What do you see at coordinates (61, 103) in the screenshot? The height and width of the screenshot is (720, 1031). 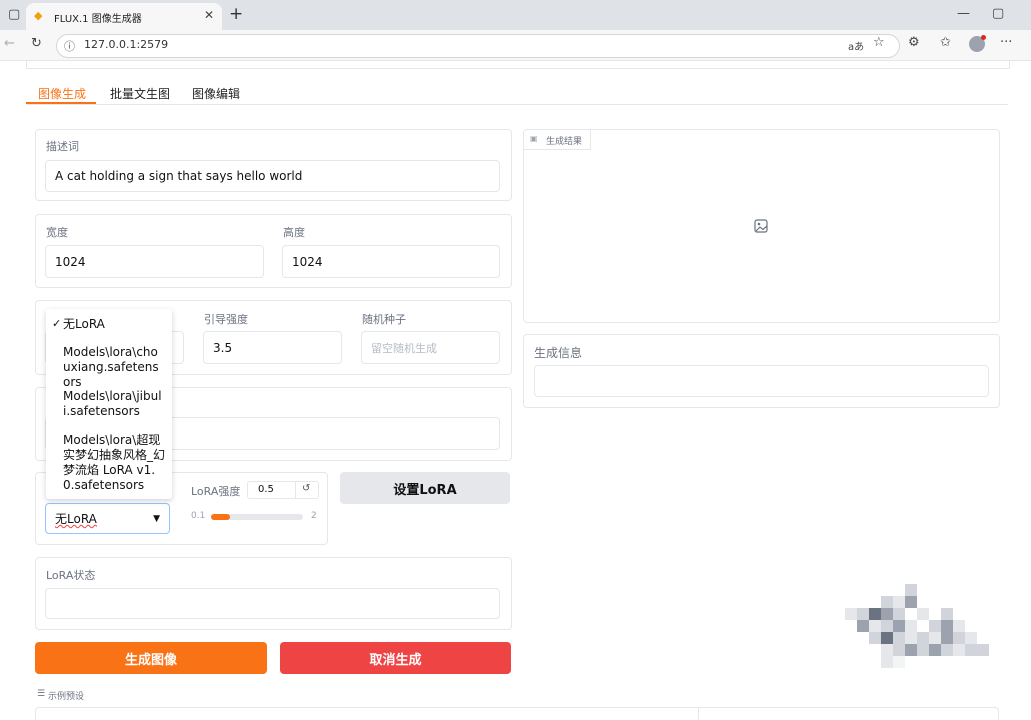 I see `active-tab-indicator` at bounding box center [61, 103].